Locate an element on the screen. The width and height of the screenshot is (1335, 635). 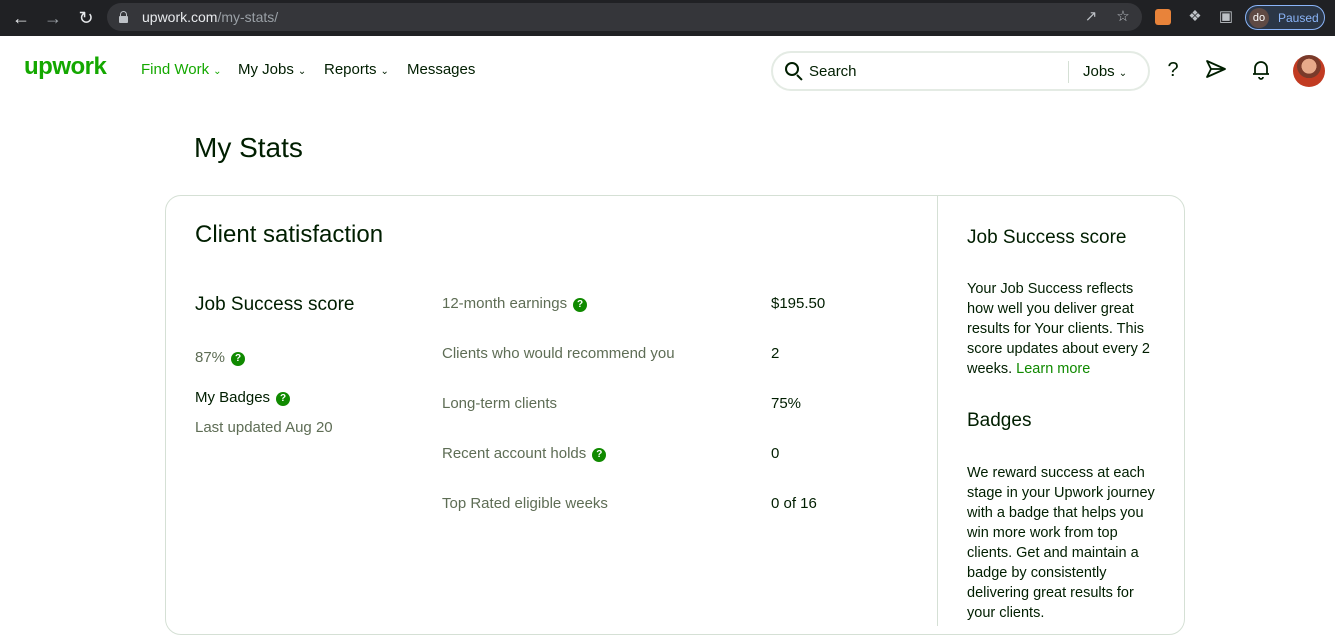
profile-avatar: do is located at coordinates (1259, 18).